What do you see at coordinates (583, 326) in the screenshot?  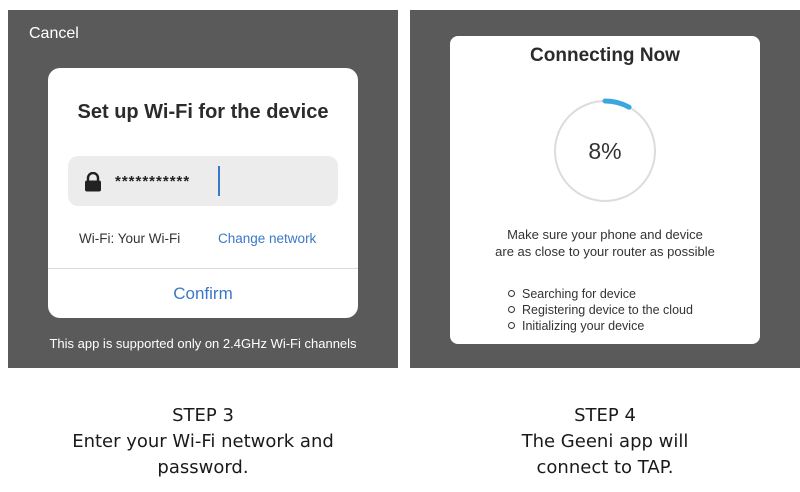 I see `step-label: Initializing your device` at bounding box center [583, 326].